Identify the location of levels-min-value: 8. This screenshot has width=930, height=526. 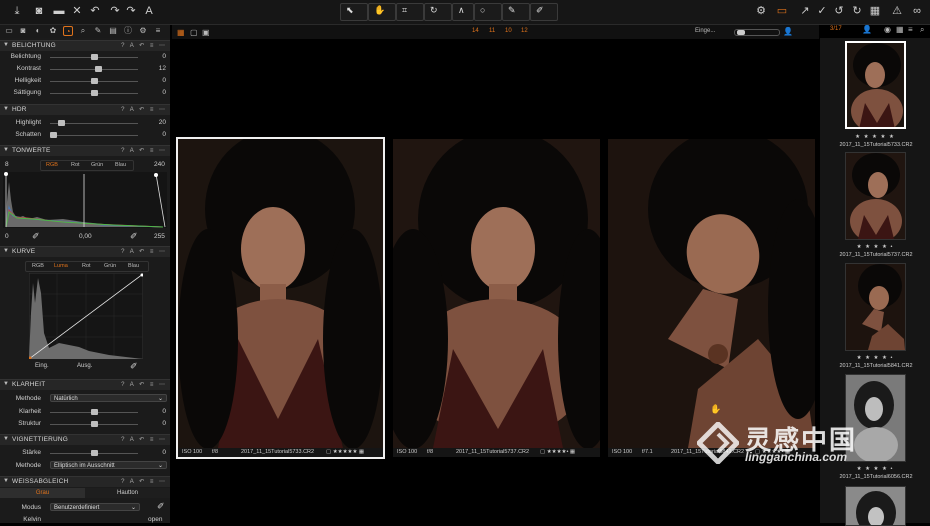
(7, 164).